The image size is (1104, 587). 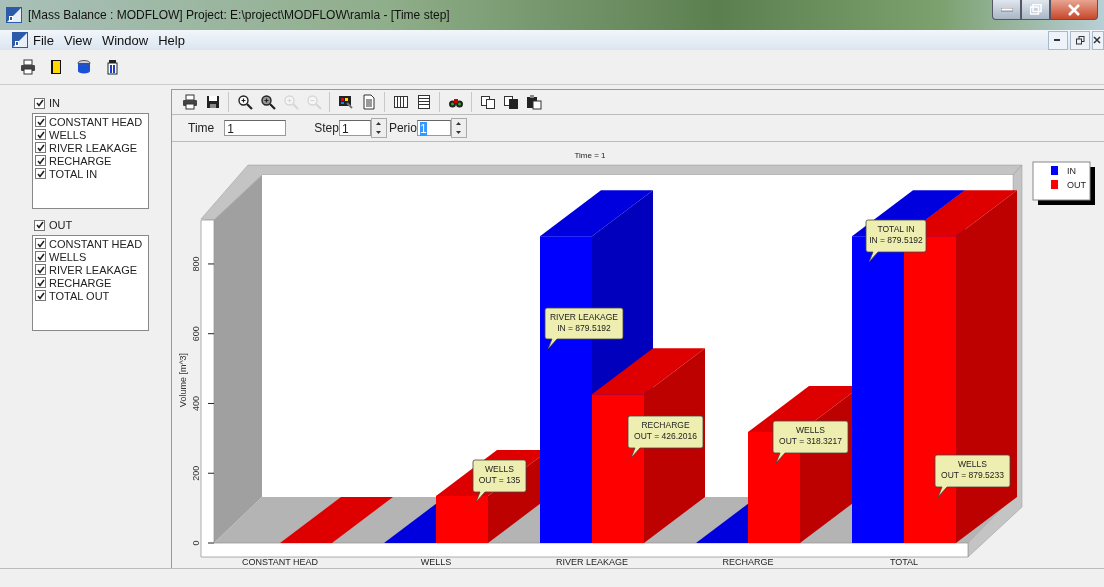 What do you see at coordinates (400, 102) in the screenshot?
I see `columns-icon` at bounding box center [400, 102].